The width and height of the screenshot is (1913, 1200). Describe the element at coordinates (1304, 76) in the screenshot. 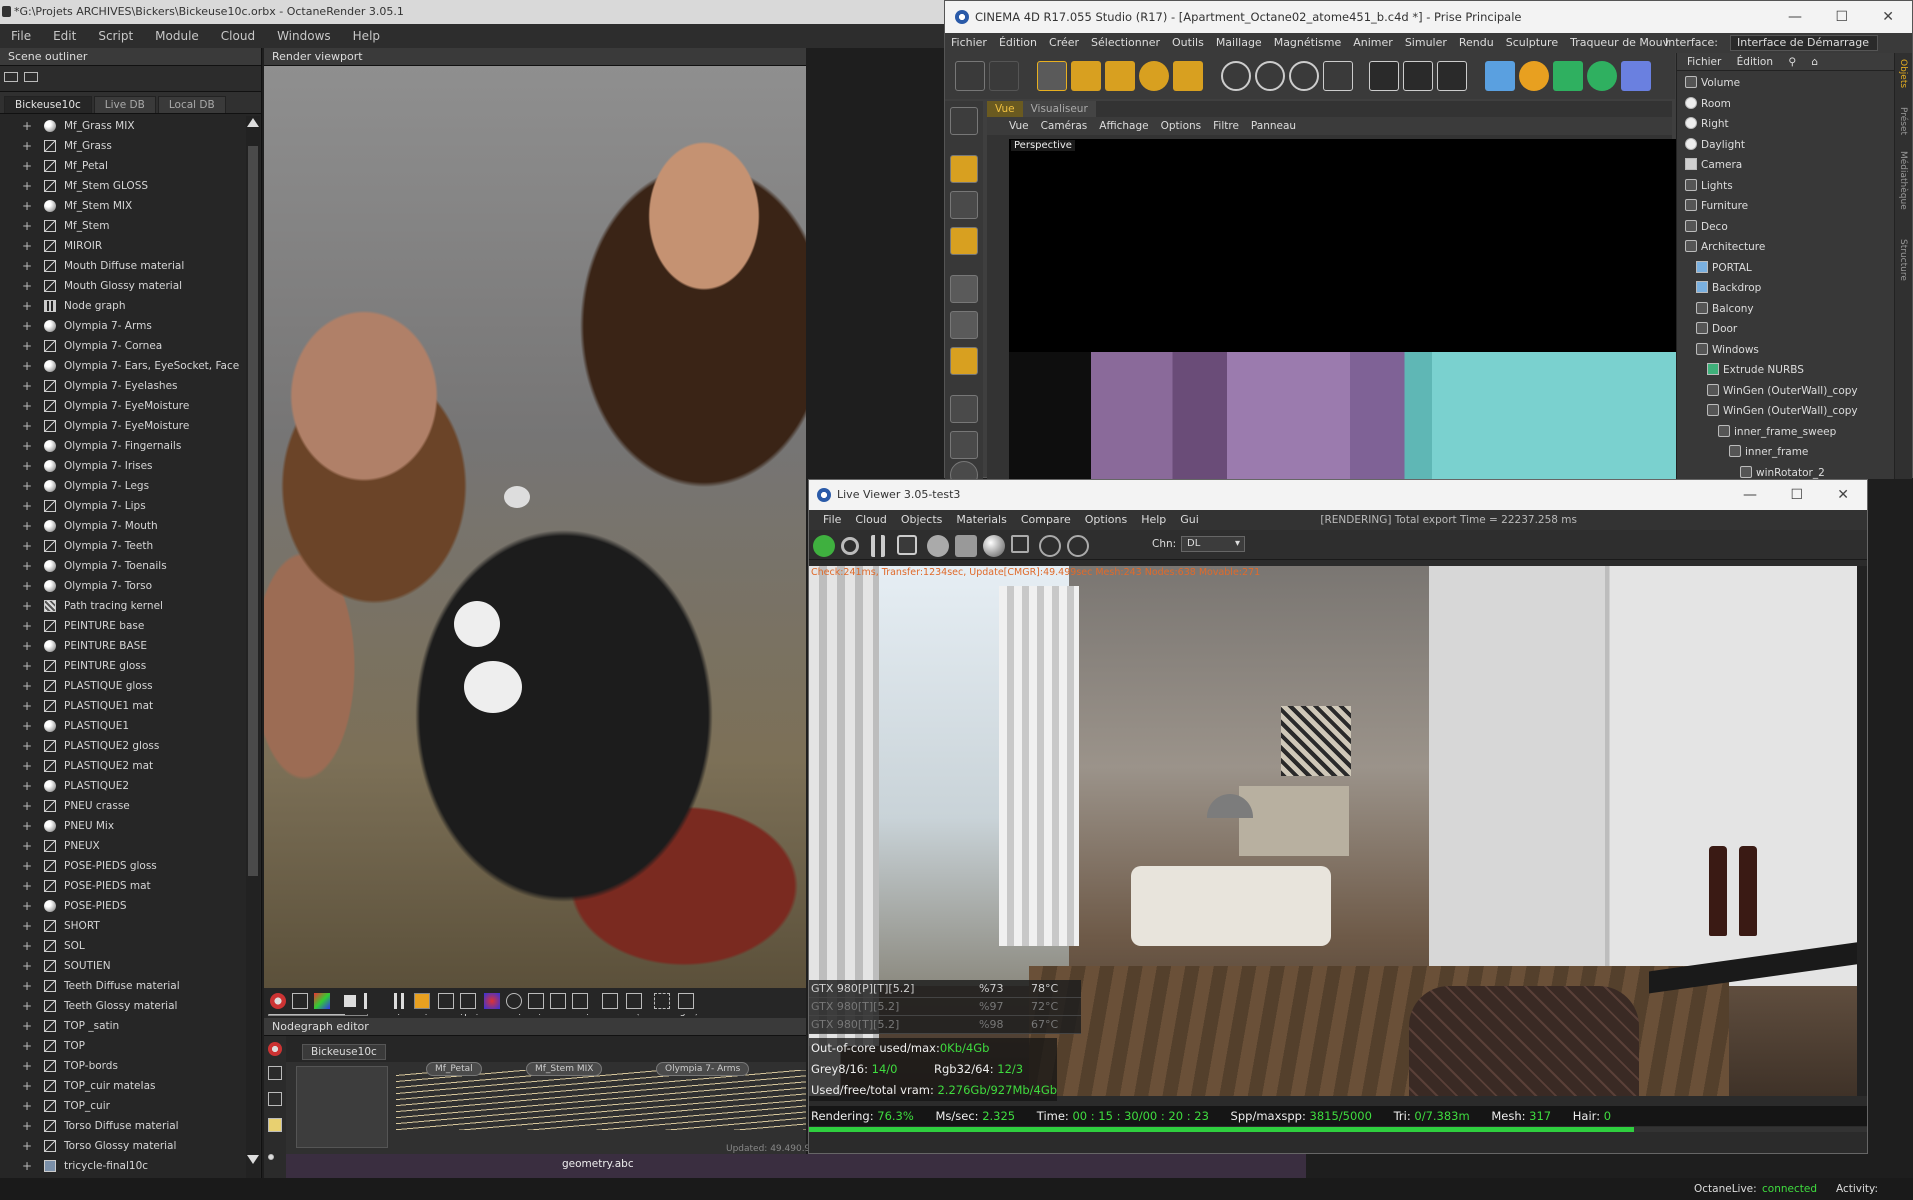

I see `z-axis-icon` at that location.